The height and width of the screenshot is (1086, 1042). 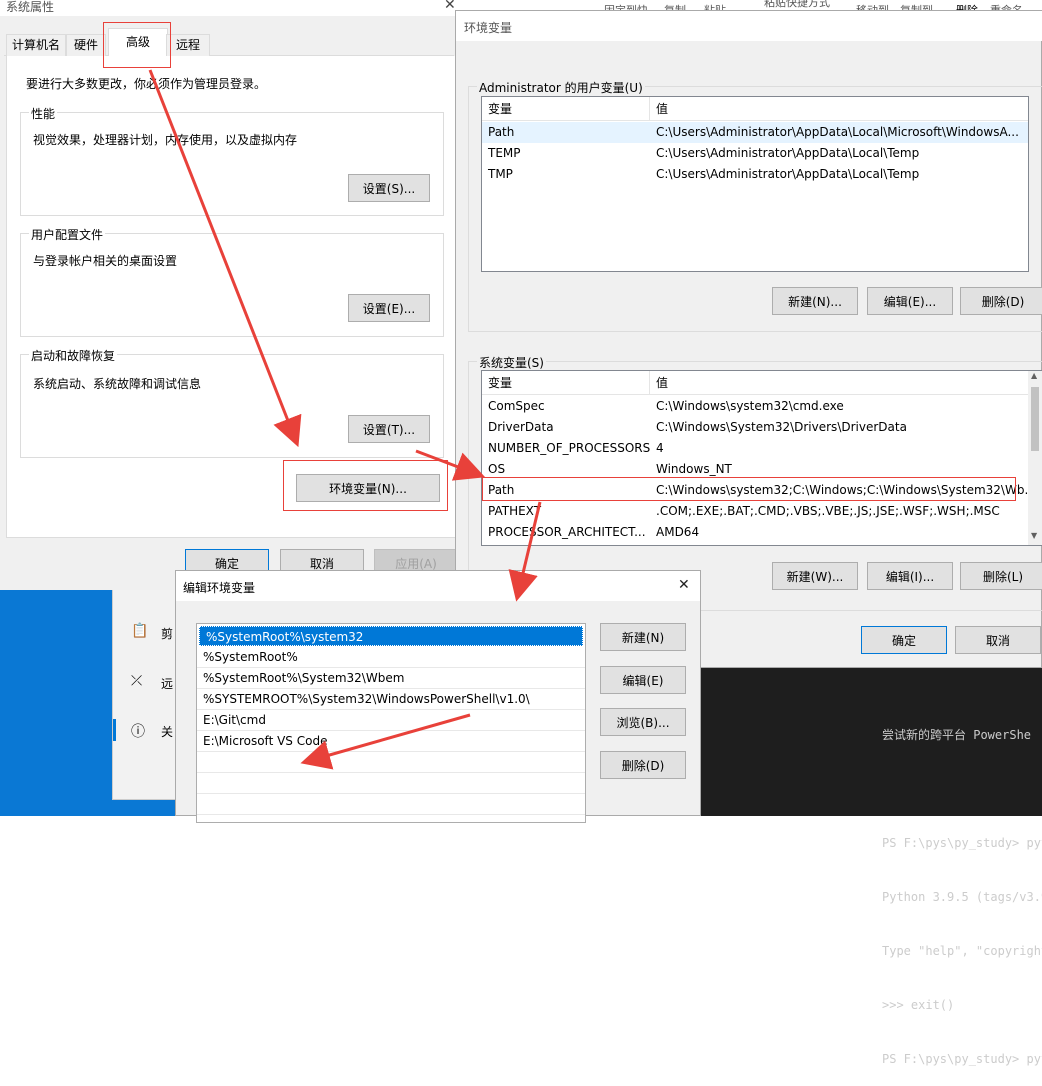 What do you see at coordinates (516, 406) in the screenshot?
I see `variable-name: ComSpec` at bounding box center [516, 406].